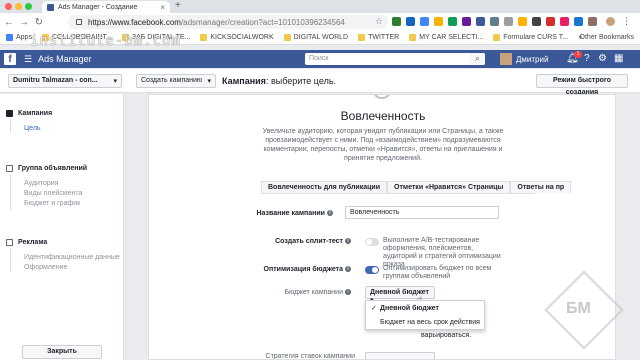  I want to click on minimize-window-icon, so click(18, 6).